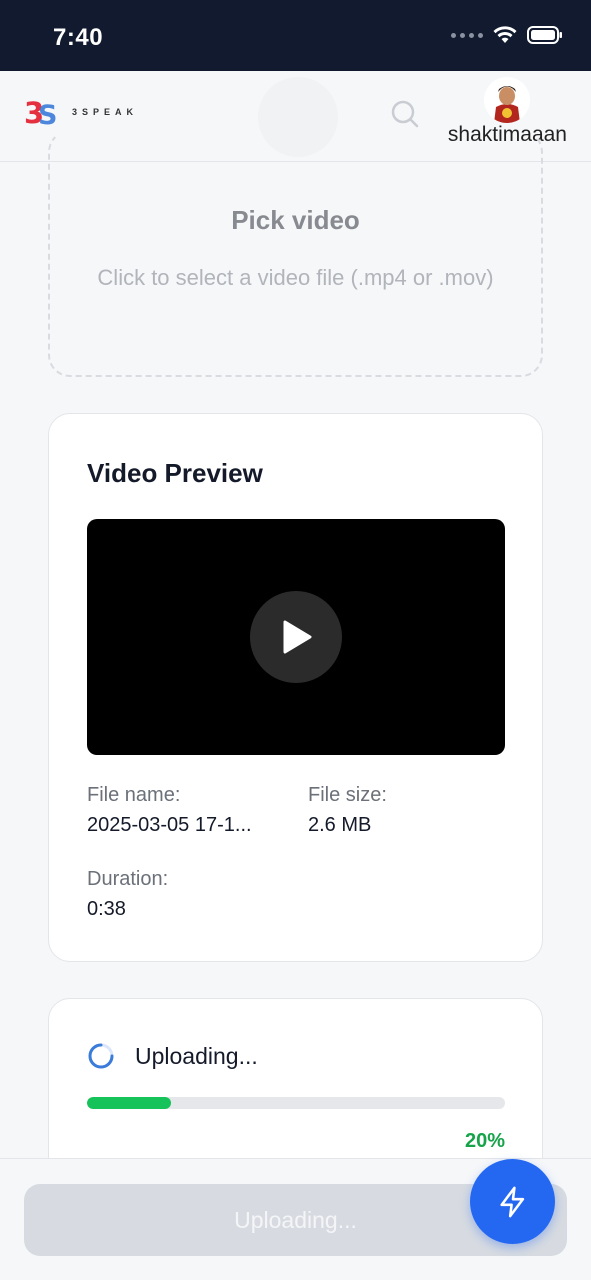 The width and height of the screenshot is (591, 1280). I want to click on upload-progress-bar, so click(296, 1103).